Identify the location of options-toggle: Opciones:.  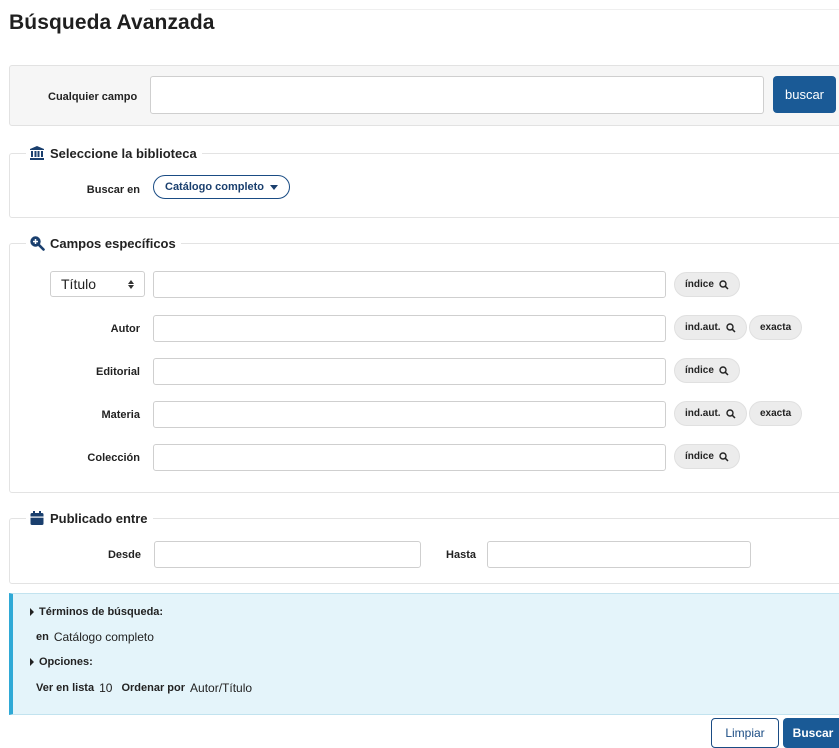
(61, 662).